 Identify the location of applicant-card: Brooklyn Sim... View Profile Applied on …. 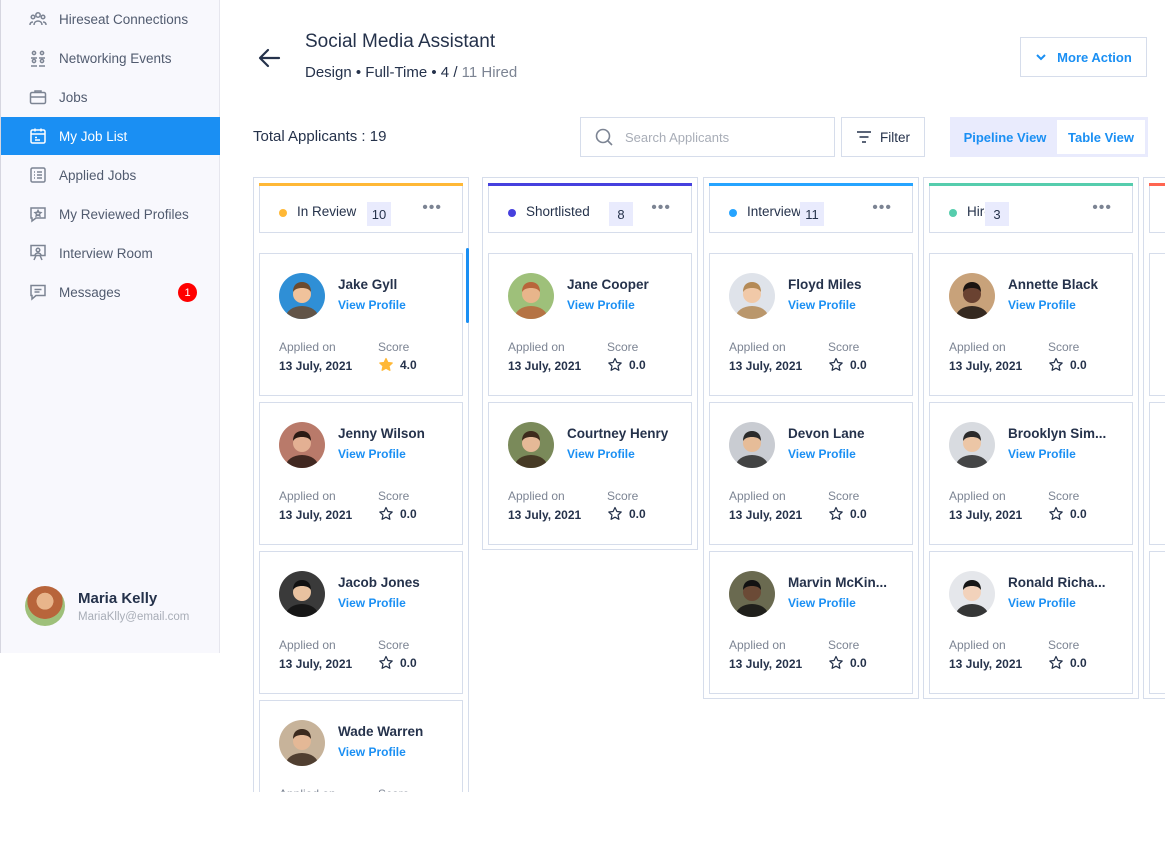
(1031, 473).